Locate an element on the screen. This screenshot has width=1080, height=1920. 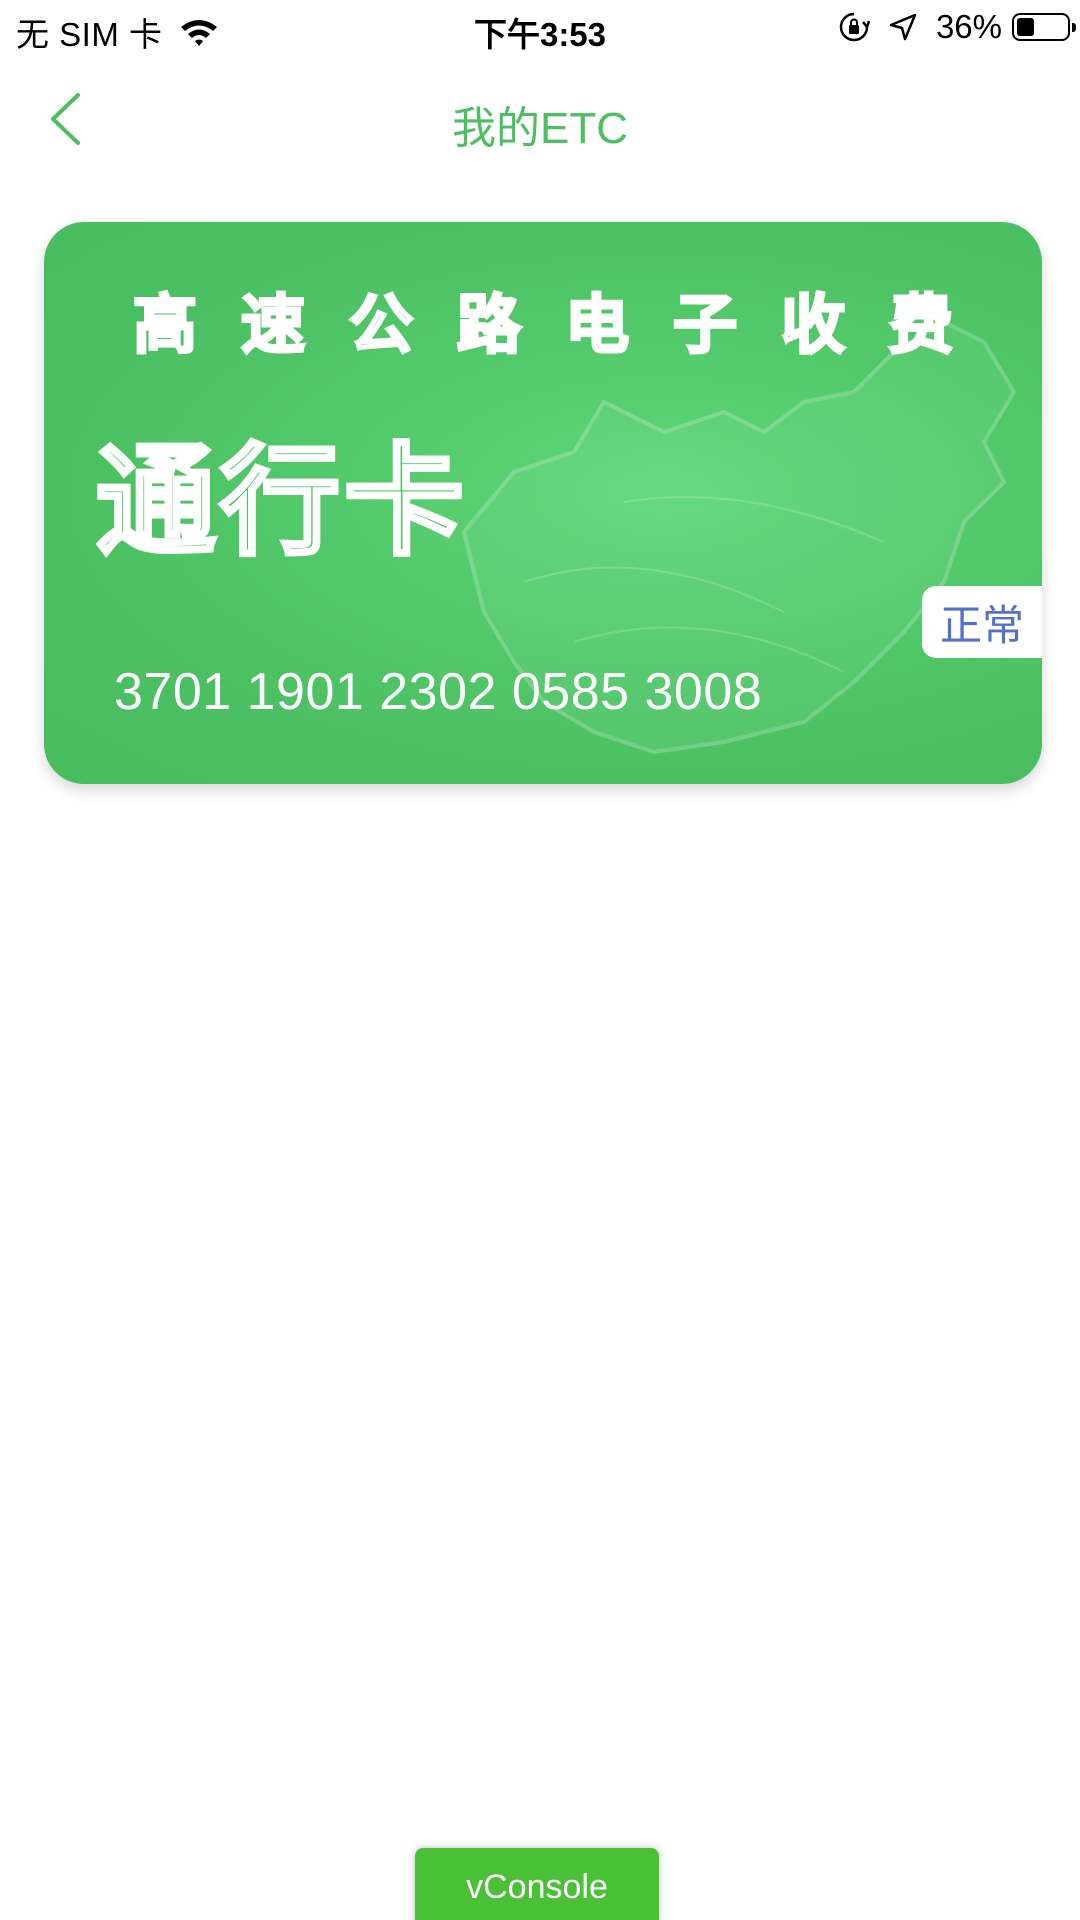
status-bar: 无 SIM 卡 下午3:53 36% is located at coordinates (540, 27).